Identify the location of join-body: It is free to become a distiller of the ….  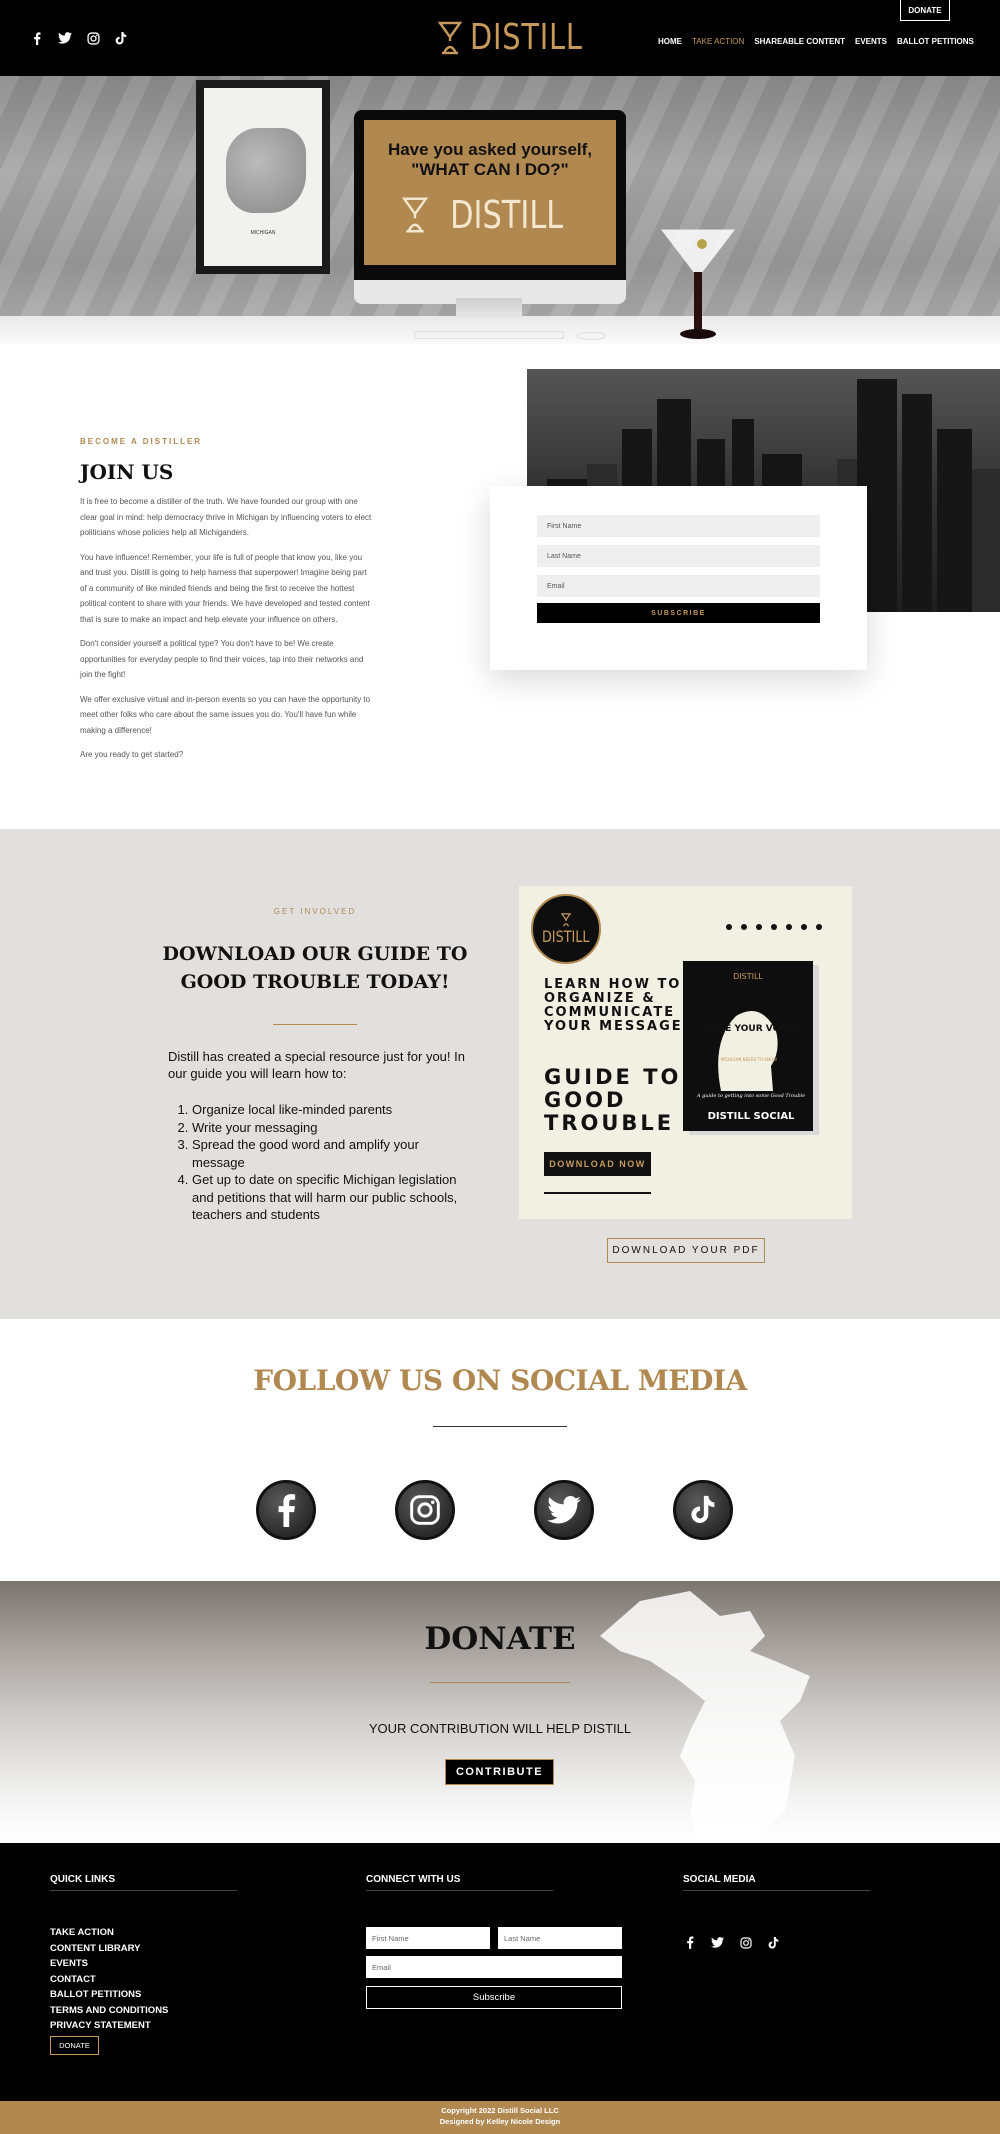
(227, 633).